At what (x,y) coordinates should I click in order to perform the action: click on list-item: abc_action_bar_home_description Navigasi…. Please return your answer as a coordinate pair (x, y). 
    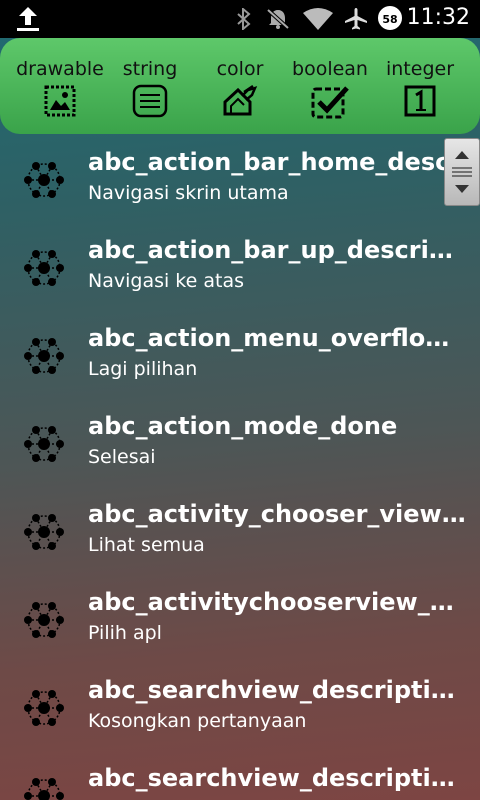
    Looking at the image, I should click on (240, 180).